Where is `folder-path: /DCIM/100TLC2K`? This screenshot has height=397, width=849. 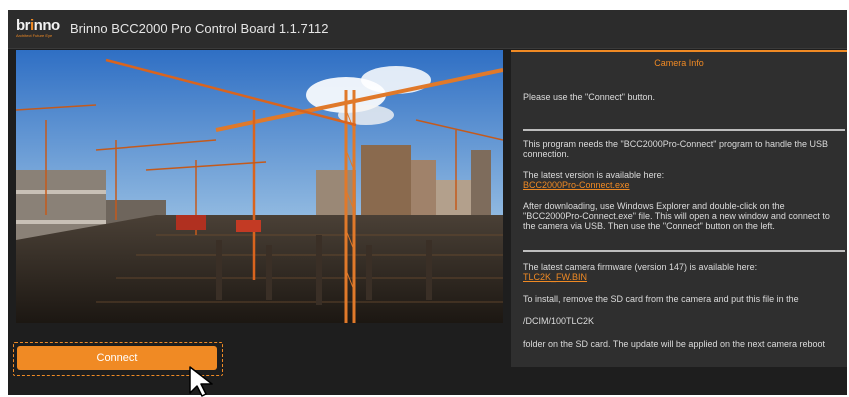
folder-path: /DCIM/100TLC2K is located at coordinates (559, 321).